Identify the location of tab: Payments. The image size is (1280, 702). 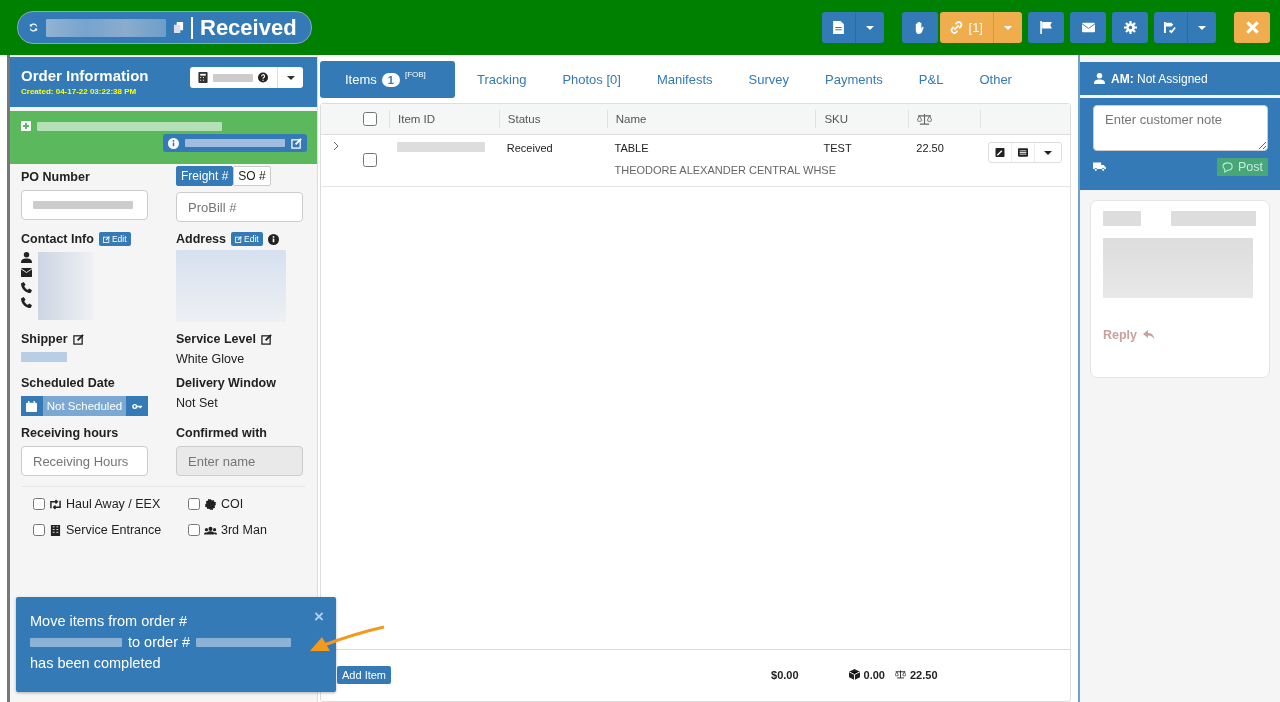
(854, 79).